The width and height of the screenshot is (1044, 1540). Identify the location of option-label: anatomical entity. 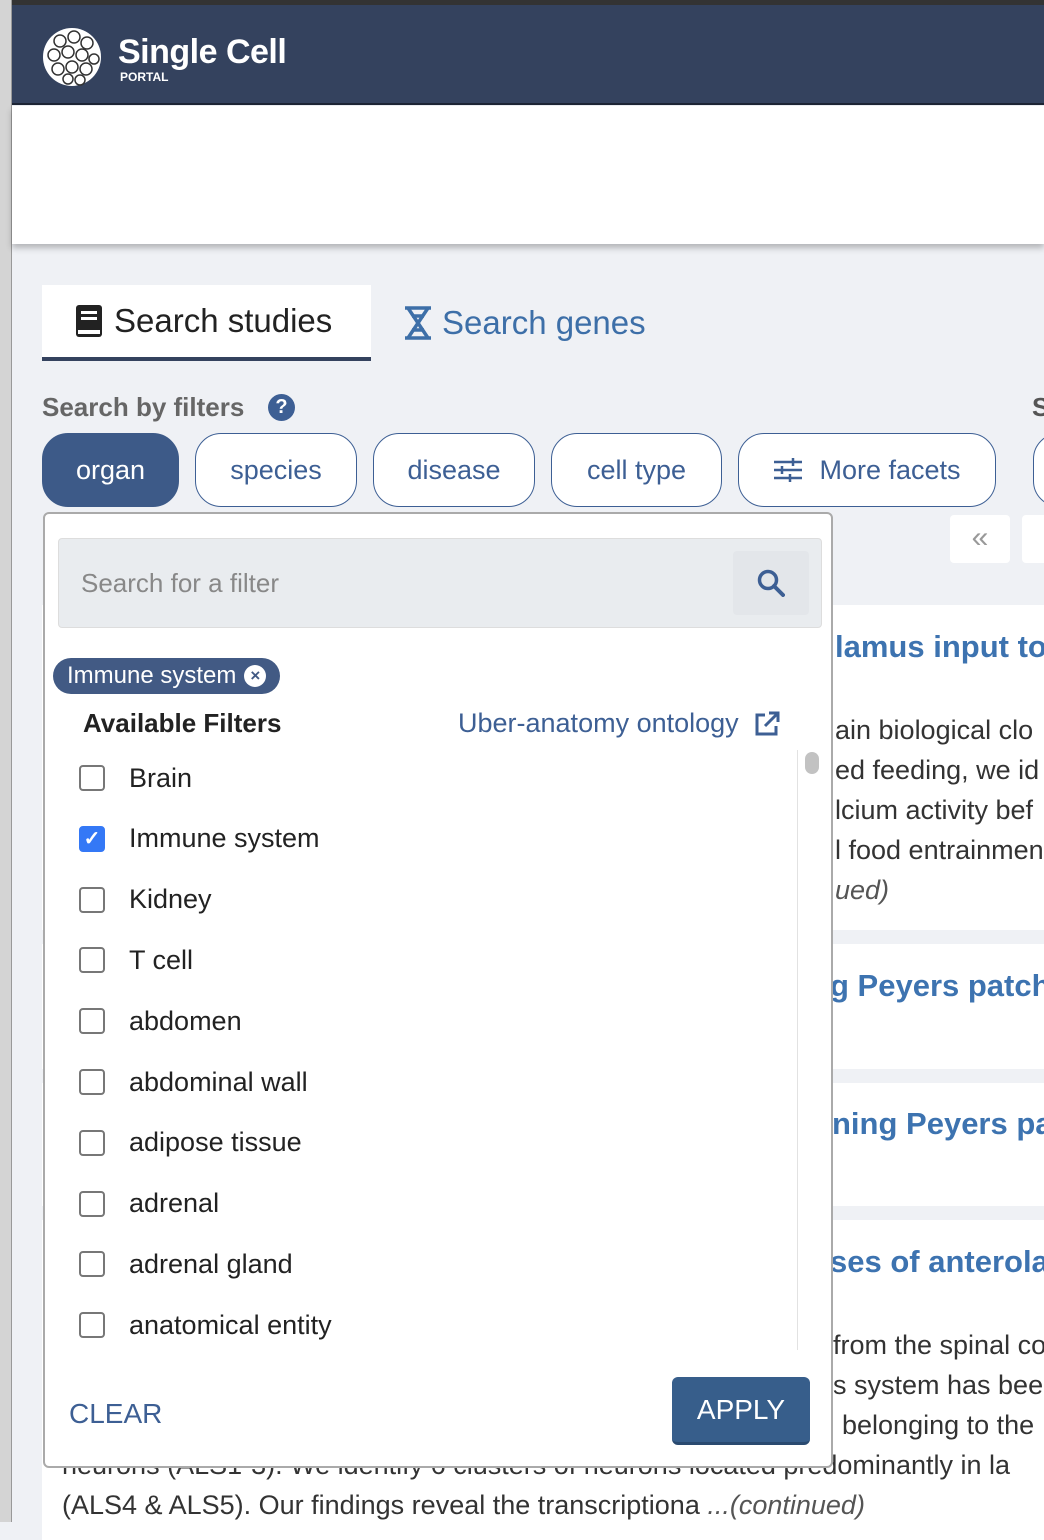
(230, 1324).